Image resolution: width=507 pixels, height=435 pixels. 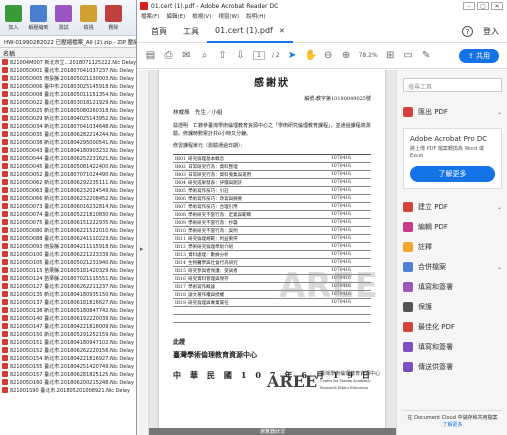 What do you see at coordinates (69, 310) in the screenshot?
I see `zip-file-row: 821005D138 新北市.201805180847742.Nic Delay` at bounding box center [69, 310].